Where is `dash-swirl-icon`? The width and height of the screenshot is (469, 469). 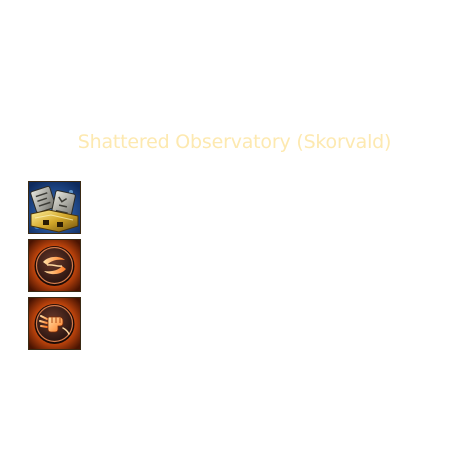 dash-swirl-icon is located at coordinates (54, 265).